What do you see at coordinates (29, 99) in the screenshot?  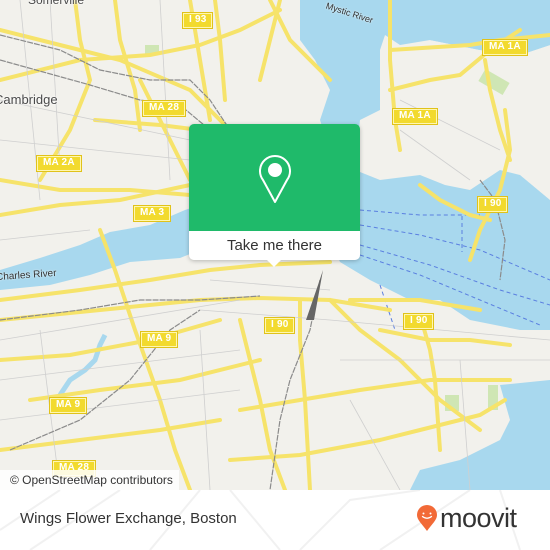 I see `label-cambridge: Cambridge` at bounding box center [29, 99].